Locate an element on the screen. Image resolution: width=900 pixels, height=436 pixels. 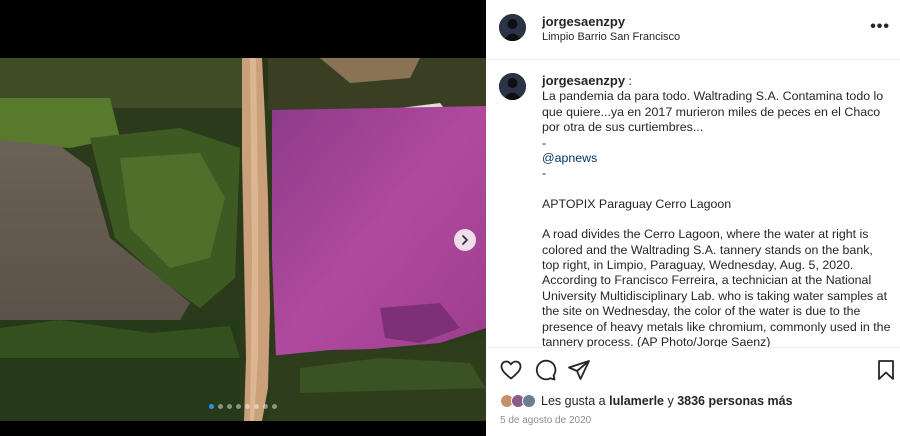
share-button is located at coordinates (579, 370).